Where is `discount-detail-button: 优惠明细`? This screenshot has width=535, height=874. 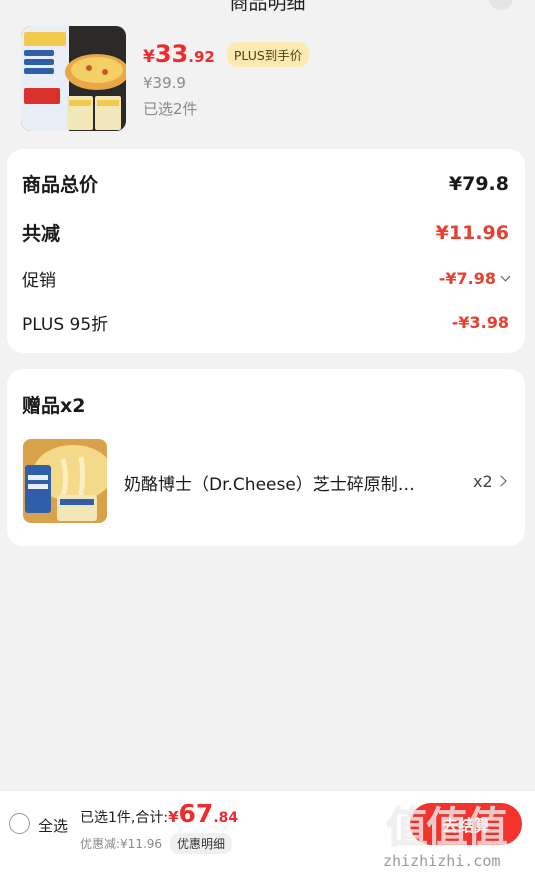 discount-detail-button: 优惠明细 is located at coordinates (201, 843).